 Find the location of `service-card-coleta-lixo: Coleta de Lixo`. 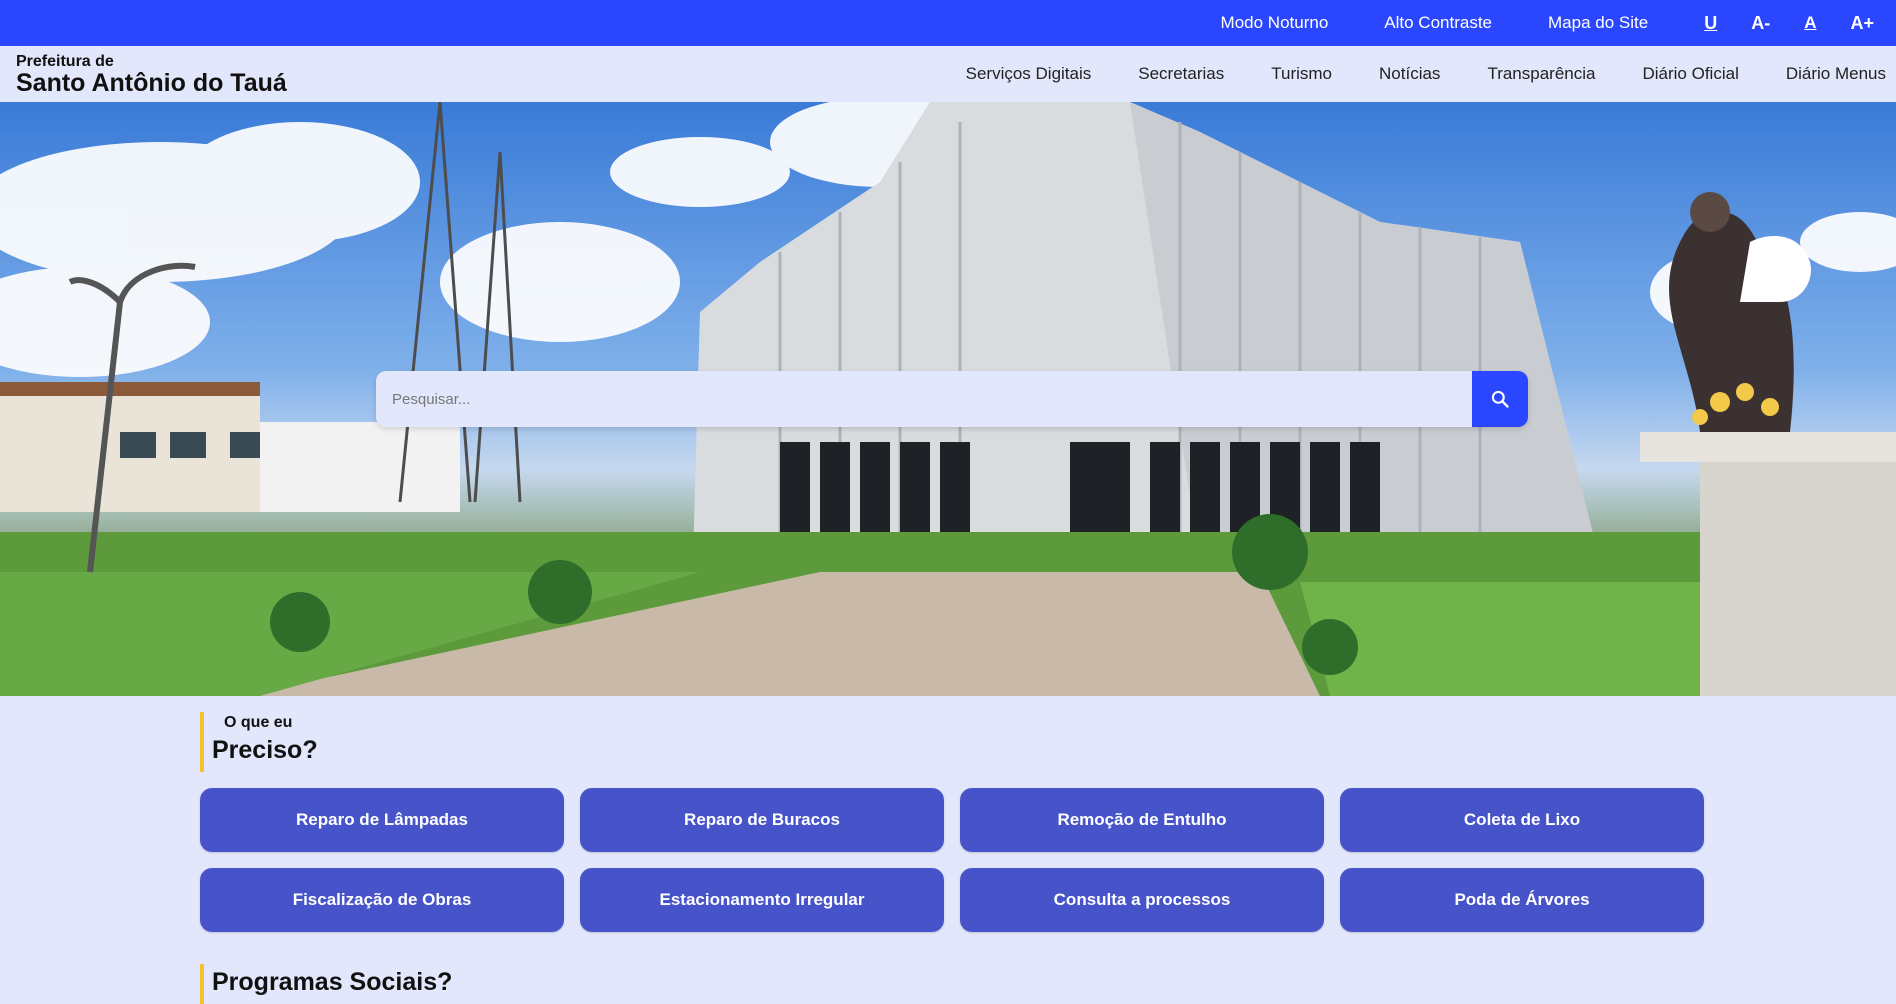

service-card-coleta-lixo: Coleta de Lixo is located at coordinates (1522, 820).